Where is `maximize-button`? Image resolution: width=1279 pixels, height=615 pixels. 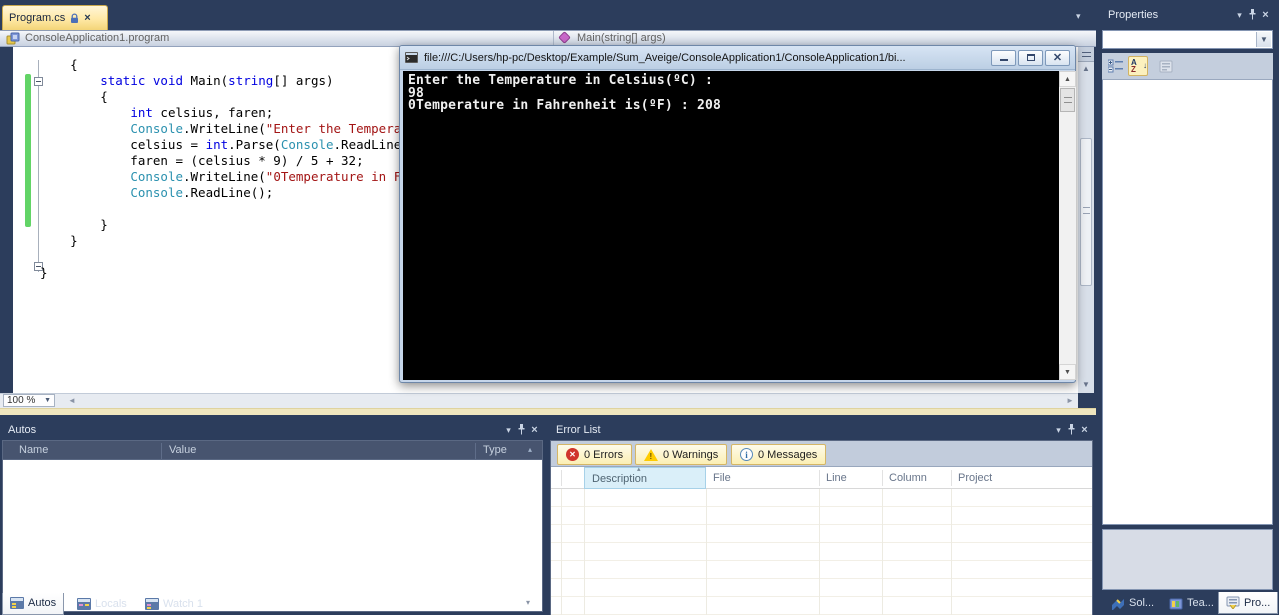 maximize-button is located at coordinates (1030, 57).